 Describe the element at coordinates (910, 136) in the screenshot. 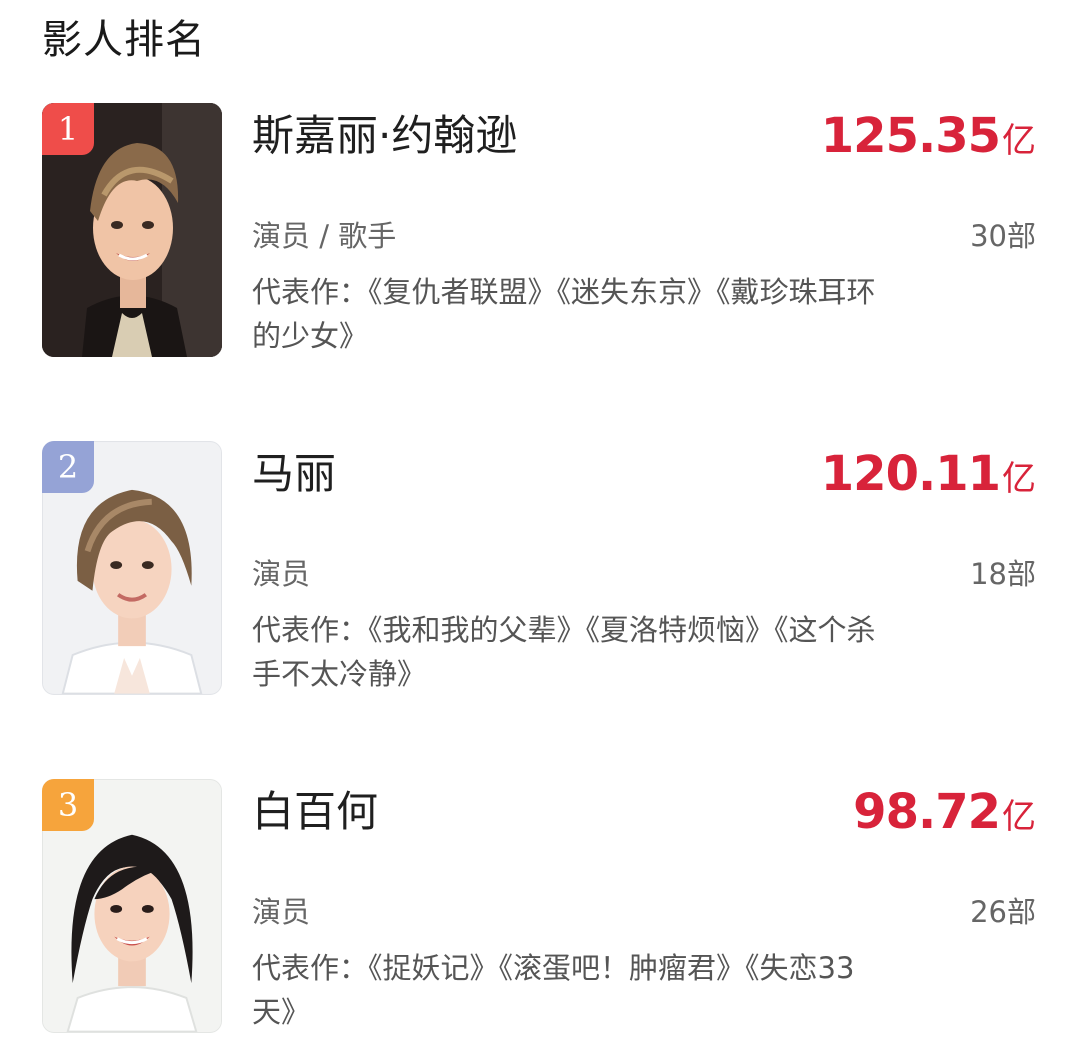

I see `boxoffice-value: 125.35` at that location.